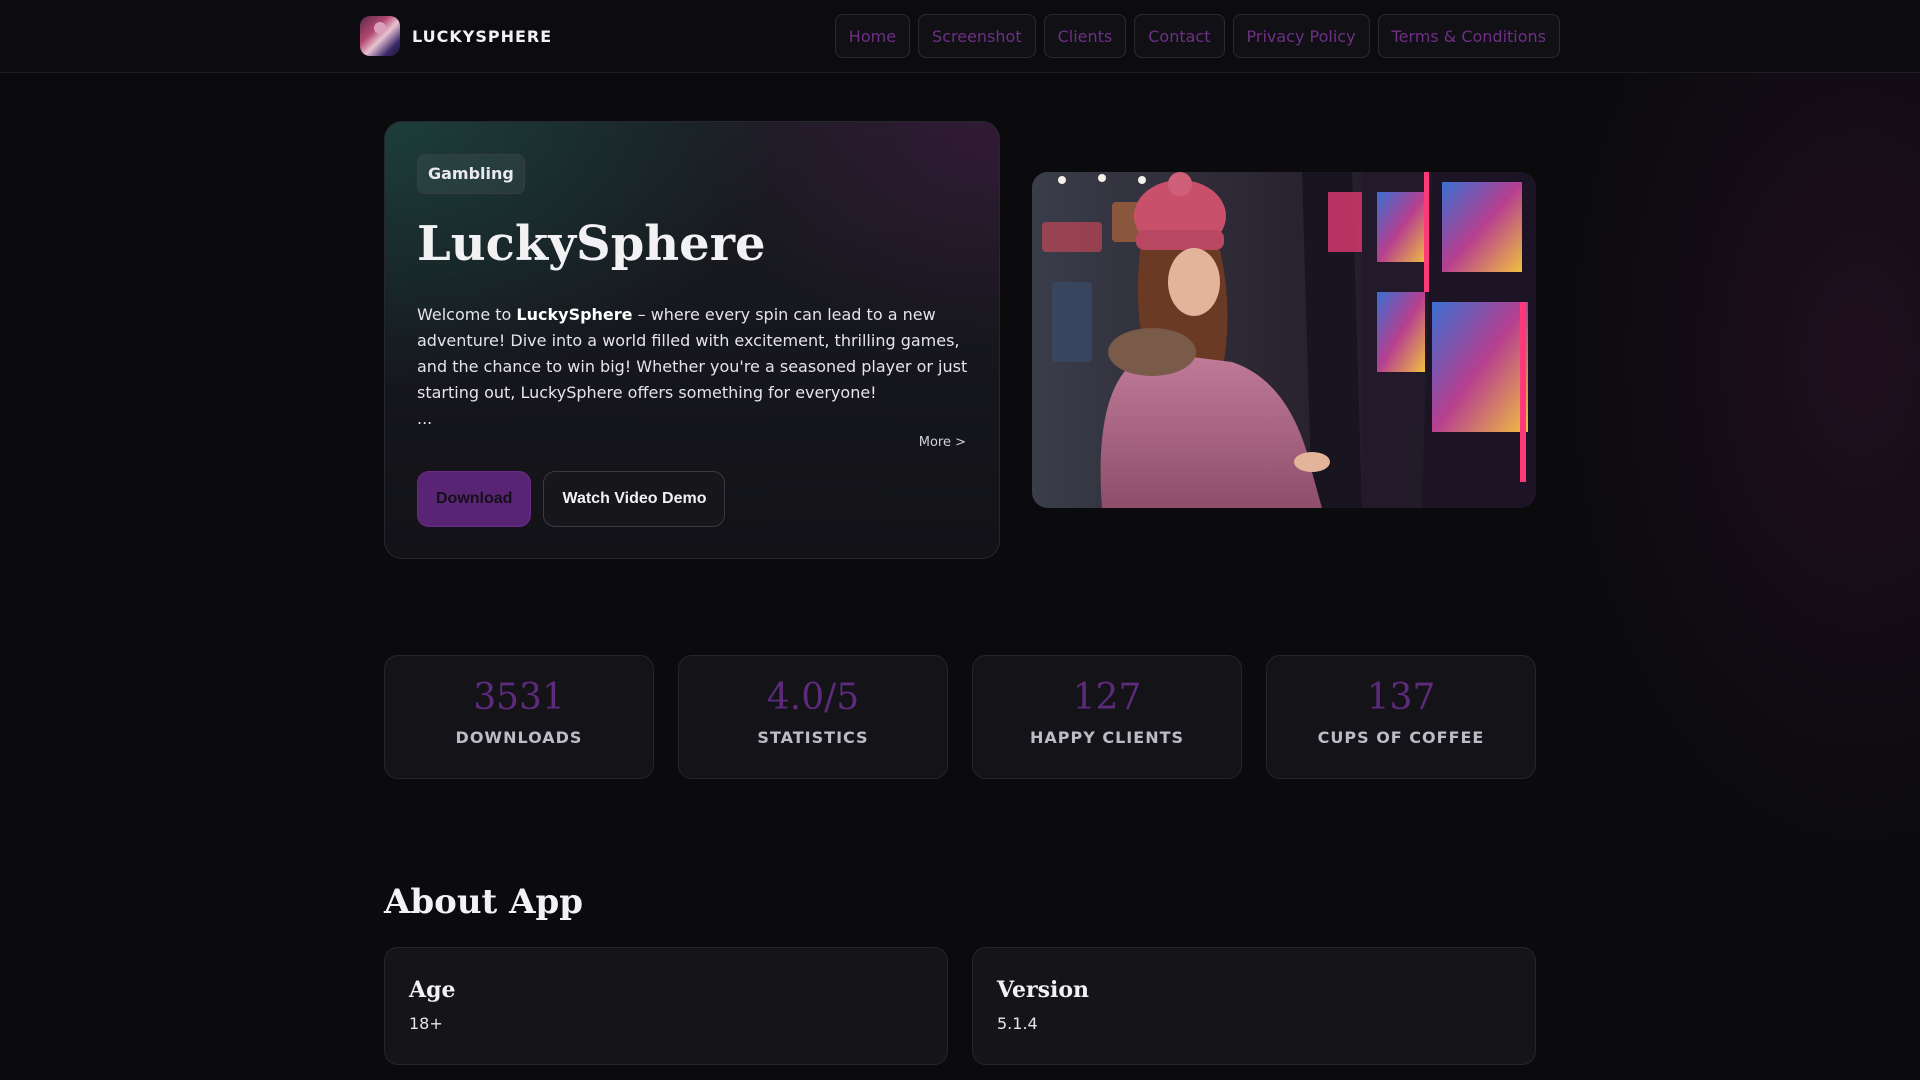 This screenshot has height=1080, width=1920. I want to click on about-card-age: Age 18+, so click(666, 1006).